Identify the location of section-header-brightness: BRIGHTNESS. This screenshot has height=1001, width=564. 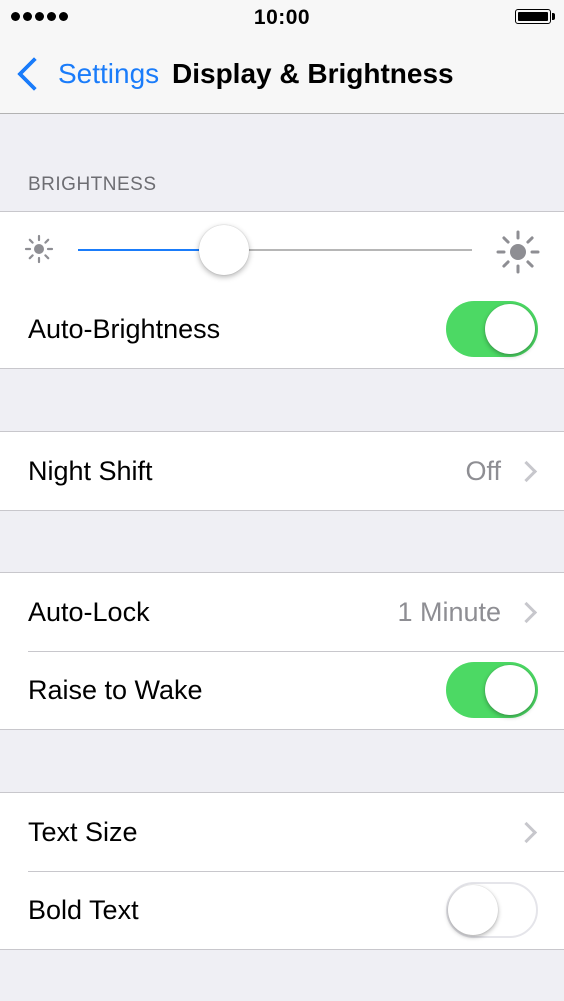
(92, 184).